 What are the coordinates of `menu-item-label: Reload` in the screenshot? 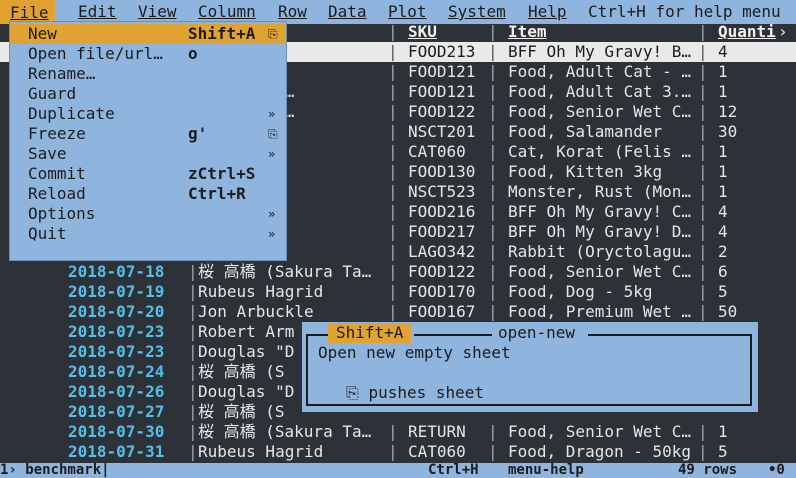 It's located at (57, 193).